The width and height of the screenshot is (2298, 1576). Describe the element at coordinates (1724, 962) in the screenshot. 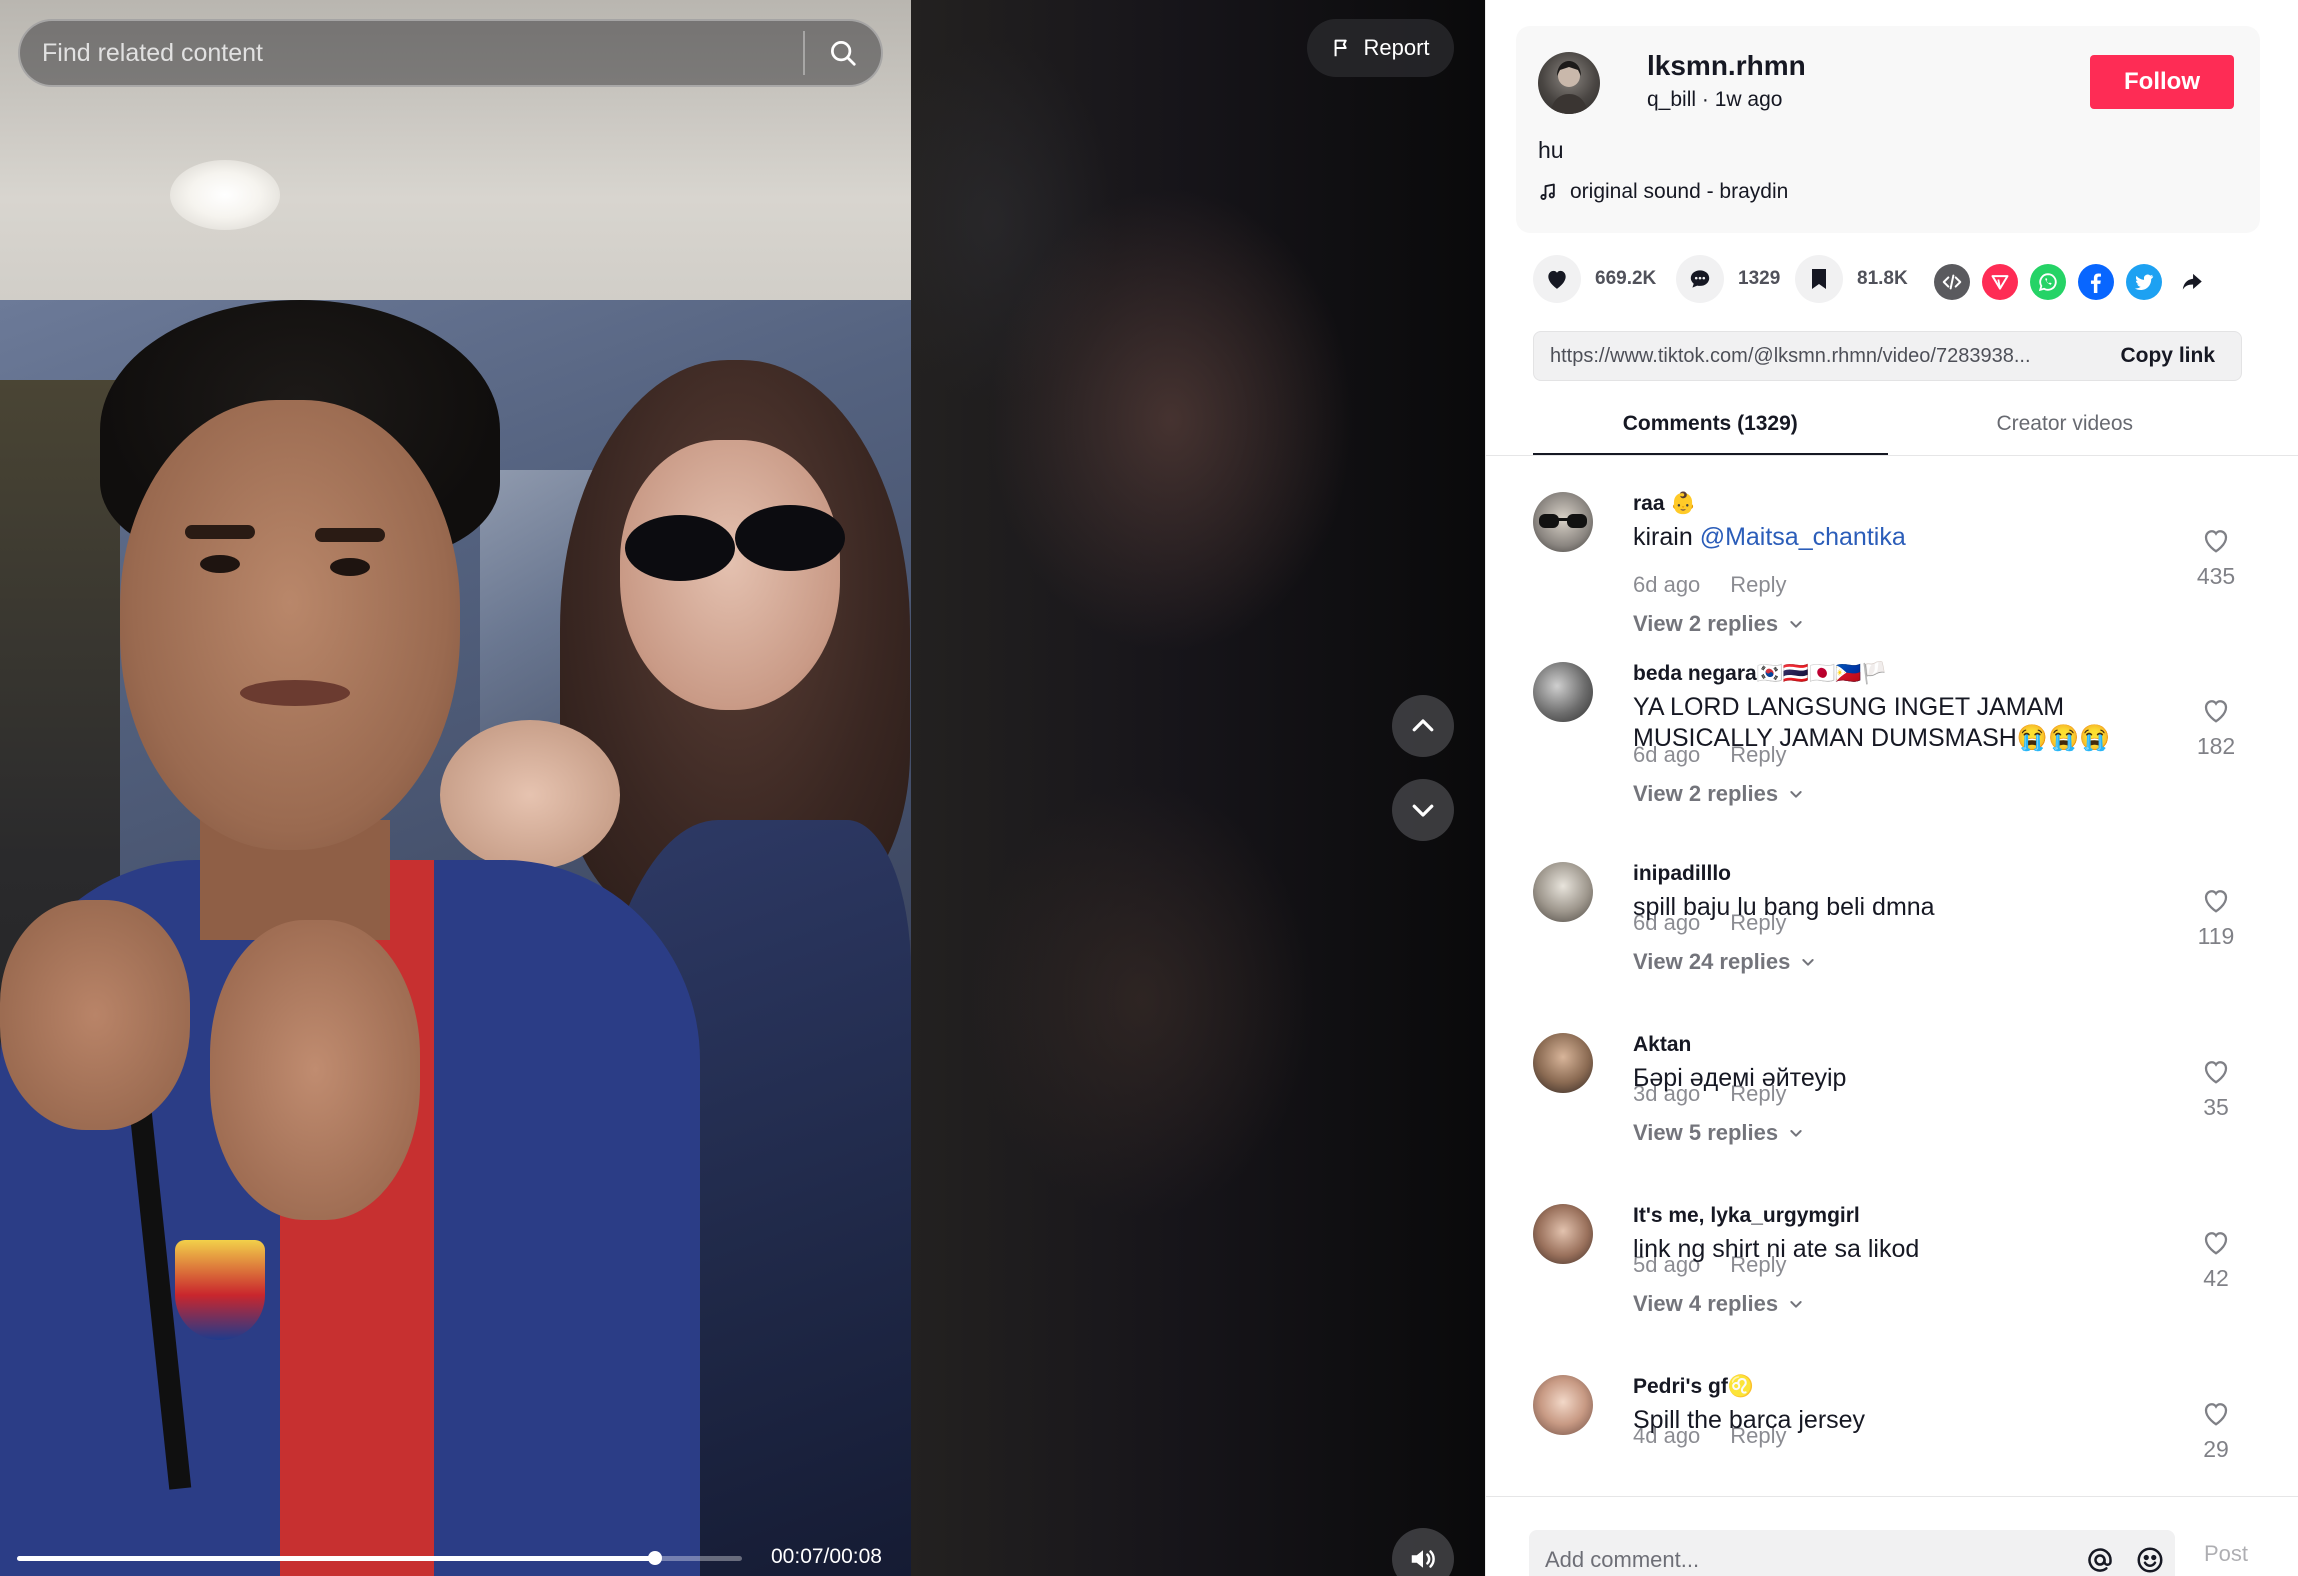

I see `view-replies-button: View 24 replies` at that location.